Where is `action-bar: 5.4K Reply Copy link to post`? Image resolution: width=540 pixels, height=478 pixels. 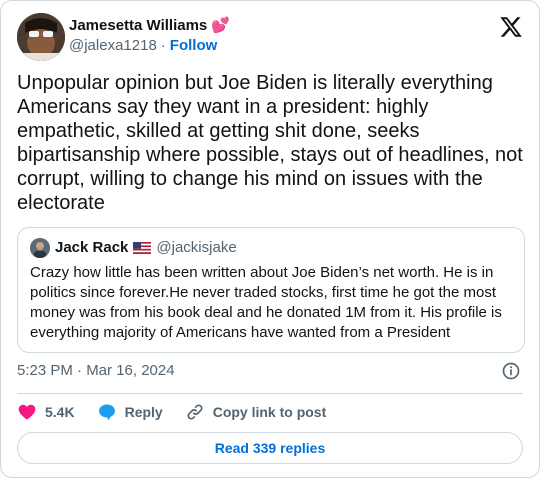 action-bar: 5.4K Reply Copy link to post is located at coordinates (182, 412).